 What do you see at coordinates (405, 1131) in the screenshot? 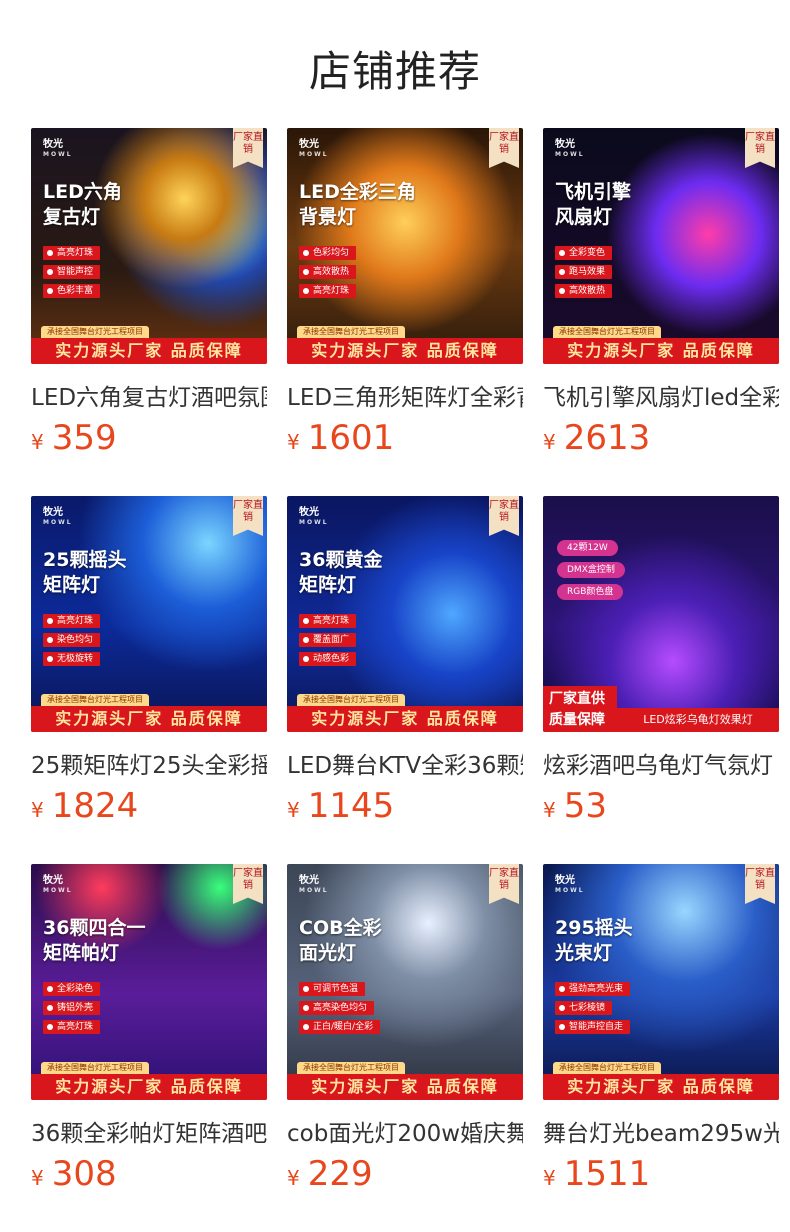
I see `product-name: cob面光灯200w婚庆舞台` at bounding box center [405, 1131].